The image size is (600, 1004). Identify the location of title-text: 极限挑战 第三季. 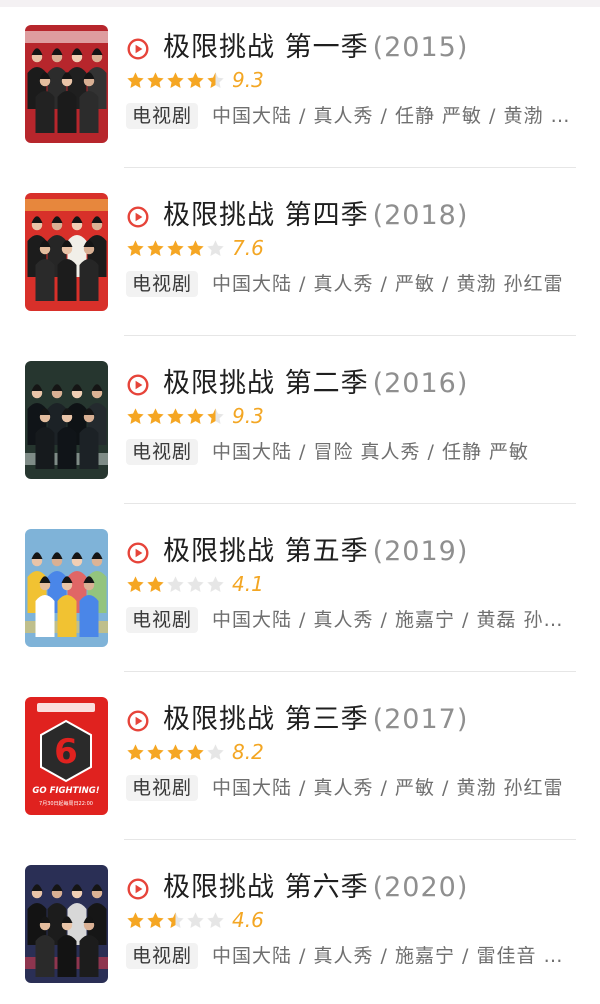
(266, 719).